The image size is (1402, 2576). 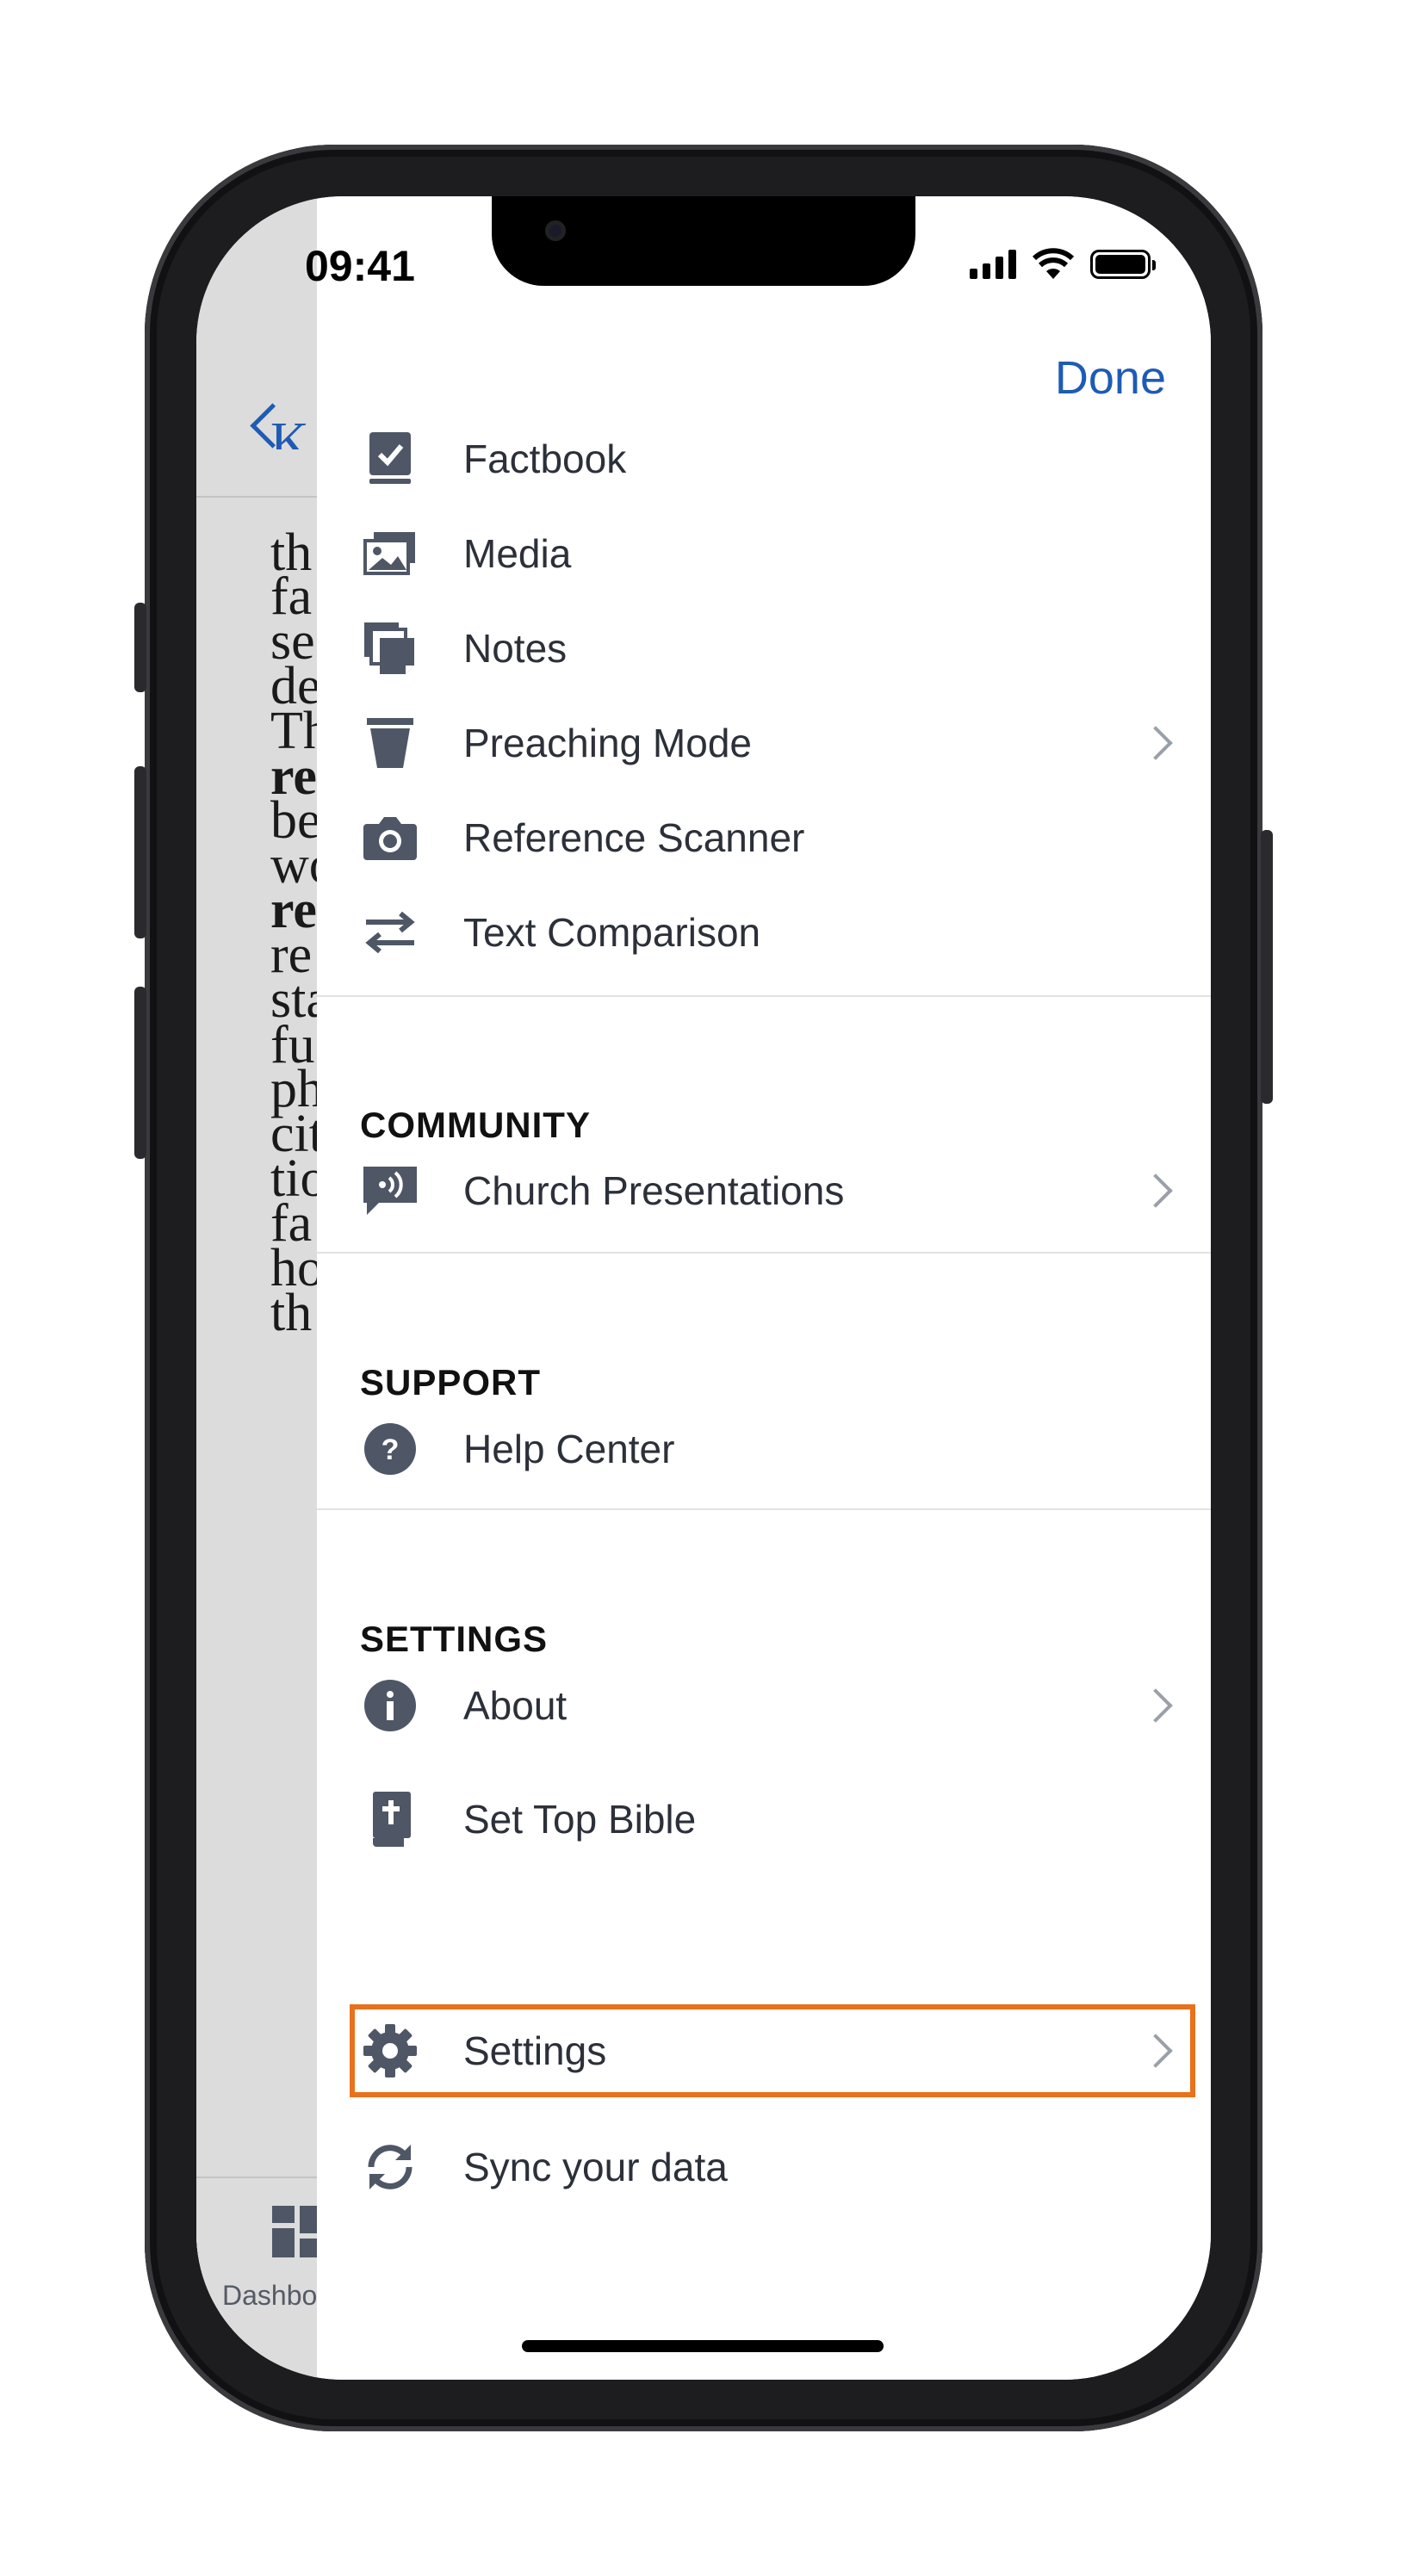 What do you see at coordinates (390, 459) in the screenshot?
I see `factbook-icon` at bounding box center [390, 459].